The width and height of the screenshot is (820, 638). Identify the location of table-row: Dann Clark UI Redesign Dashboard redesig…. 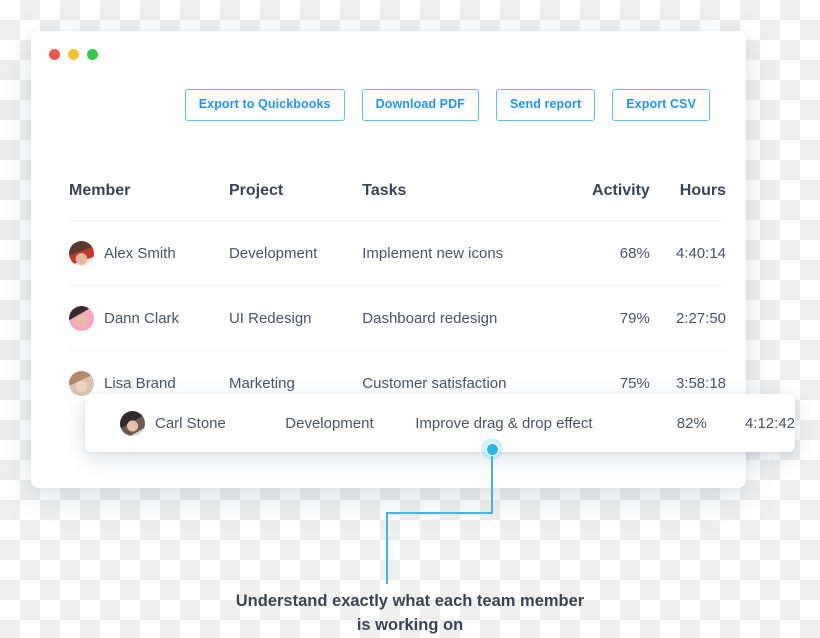
(397, 317).